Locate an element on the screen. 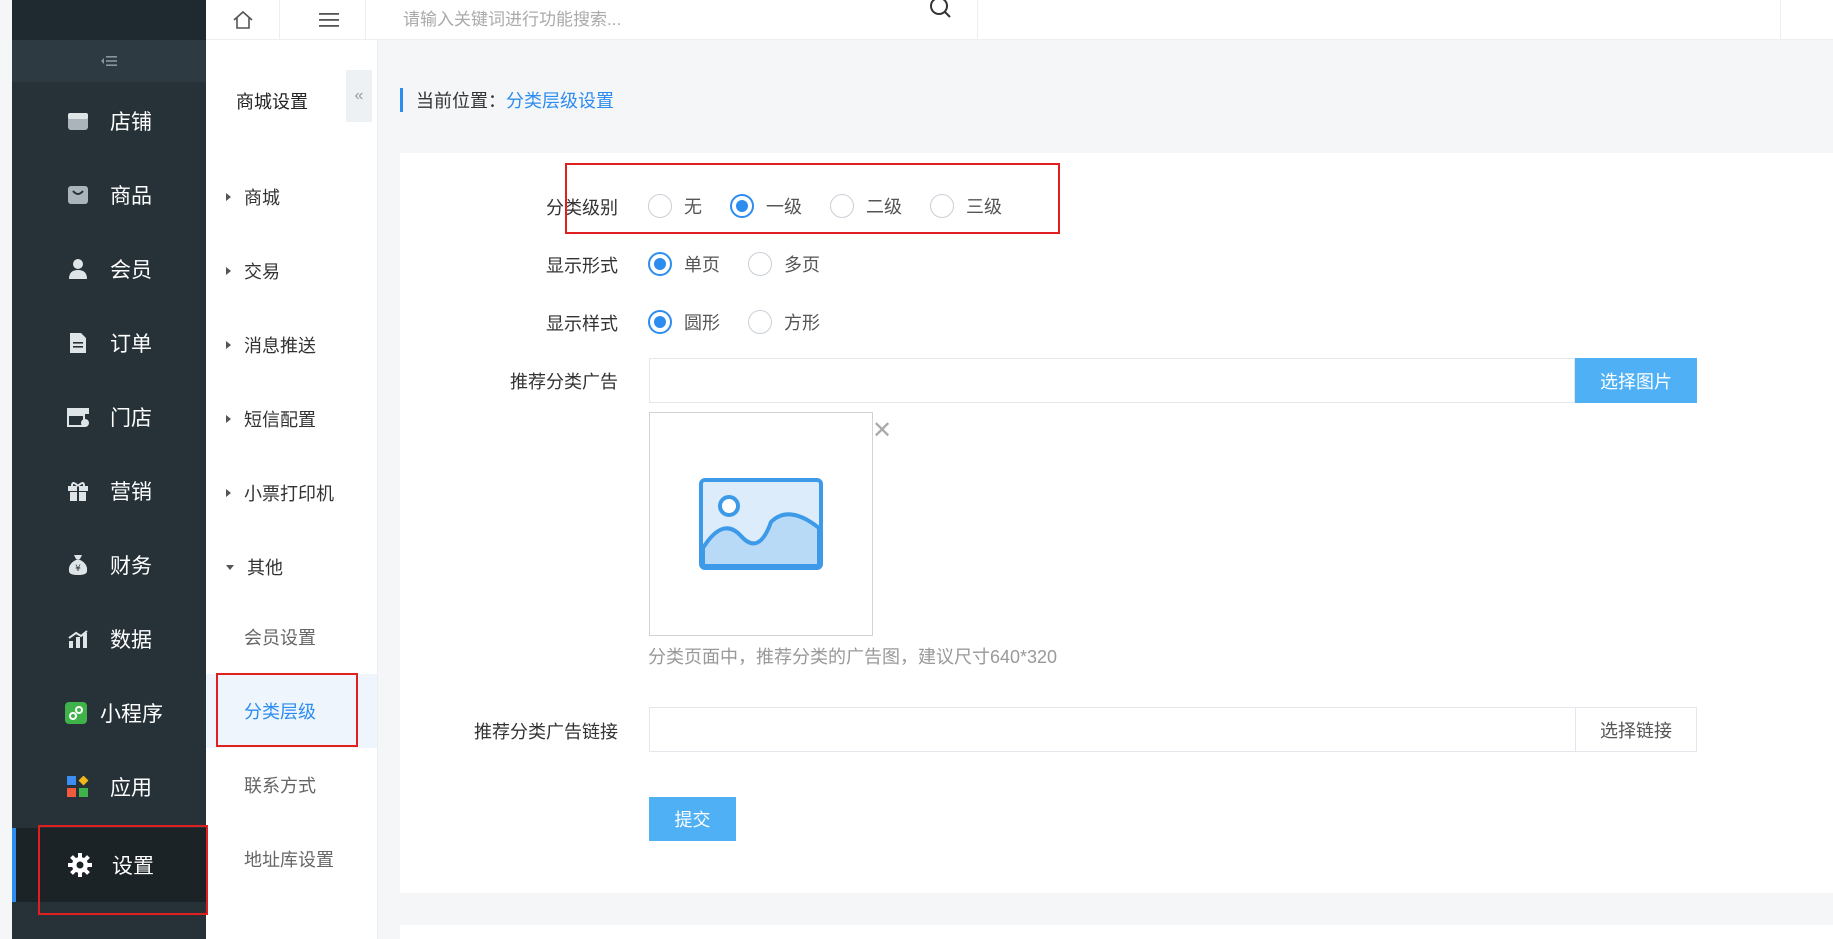 The height and width of the screenshot is (939, 1833). subnav-group-label: 交易 is located at coordinates (262, 272).